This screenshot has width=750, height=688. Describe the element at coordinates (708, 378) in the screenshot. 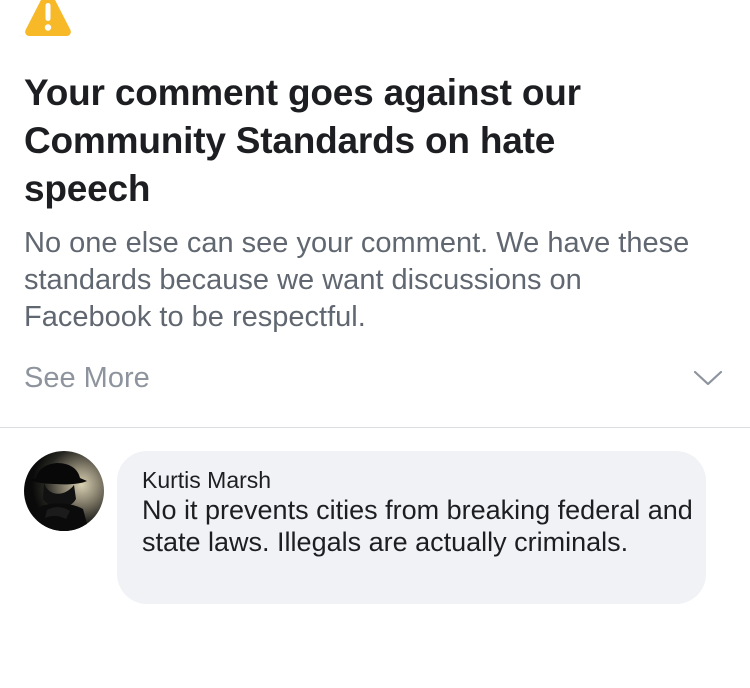

I see `chevron-down-icon` at that location.